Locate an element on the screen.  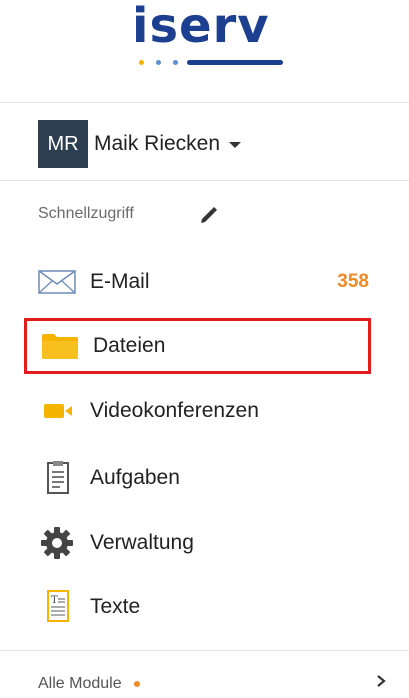
menu-label-dateien: Dateien is located at coordinates (129, 345).